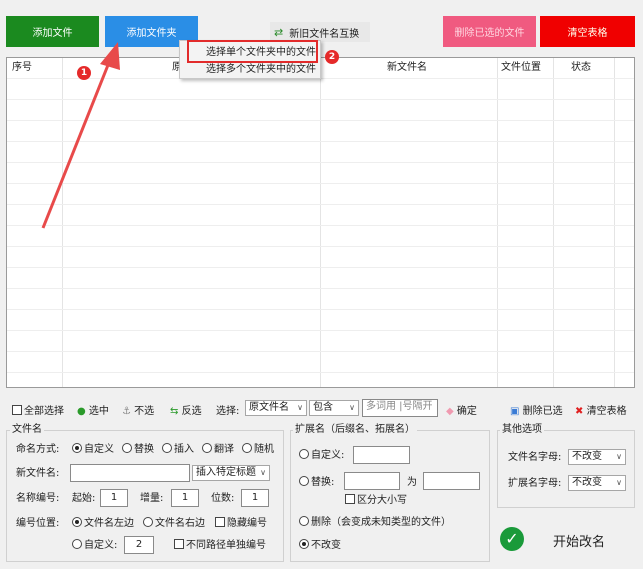 The width and height of the screenshot is (643, 569). What do you see at coordinates (174, 524) in the screenshot?
I see `pos-right-radio: 文件名右边` at bounding box center [174, 524].